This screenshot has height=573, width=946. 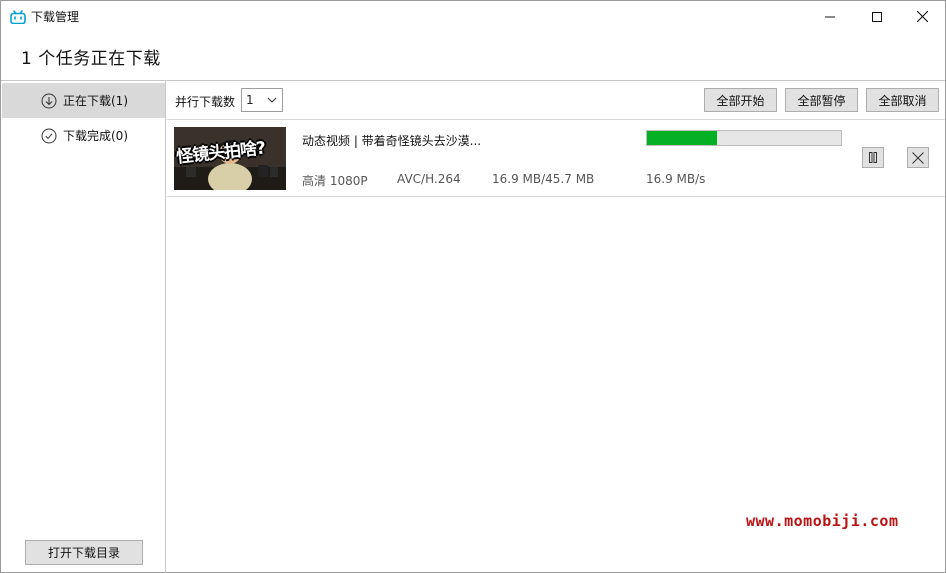 What do you see at coordinates (230, 158) in the screenshot?
I see `video-thumbnail: 怪镜头拍啥?` at bounding box center [230, 158].